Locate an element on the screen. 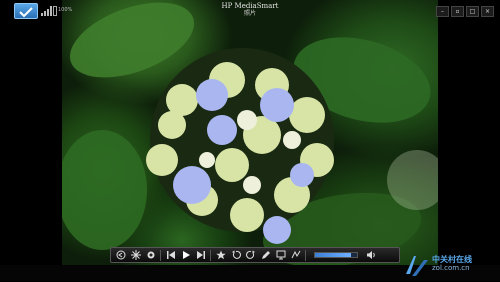 Image resolution: width=500 pixels, height=282 pixels. maximize-icon: □ is located at coordinates (472, 11).